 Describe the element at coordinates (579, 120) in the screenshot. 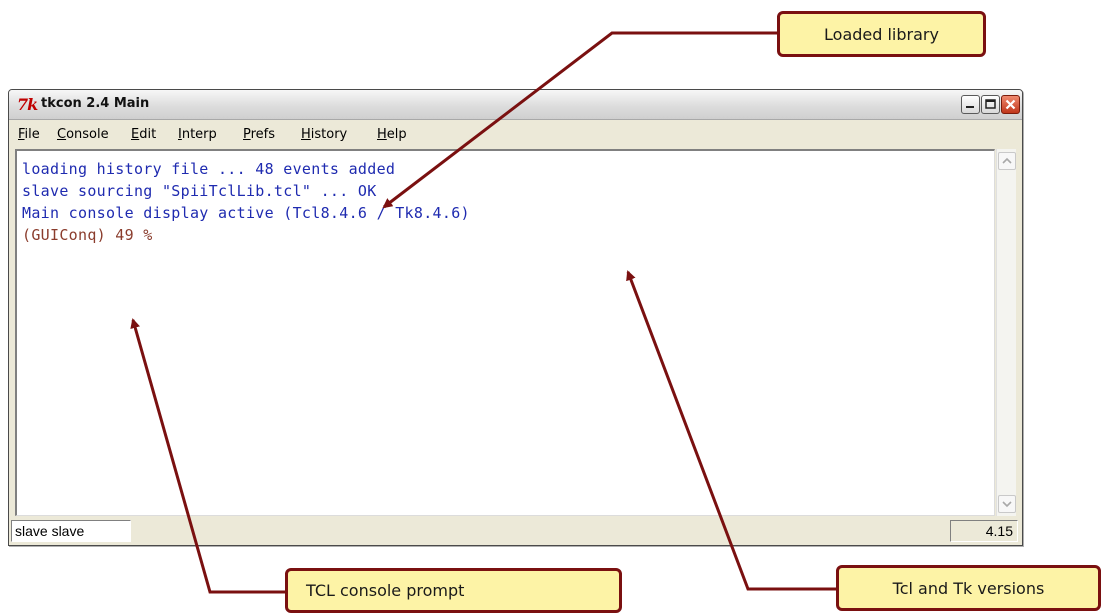

I see `arrow-loaded-library` at that location.